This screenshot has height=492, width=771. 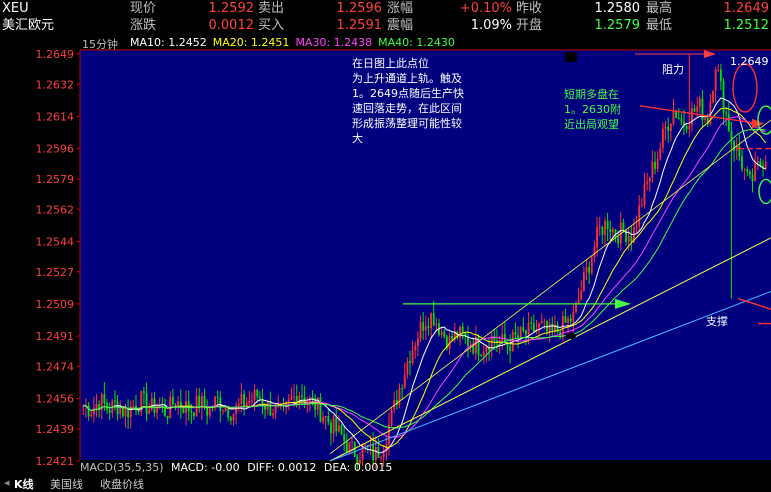 I want to click on y-tick-label: 1.2649, so click(x=55, y=54).